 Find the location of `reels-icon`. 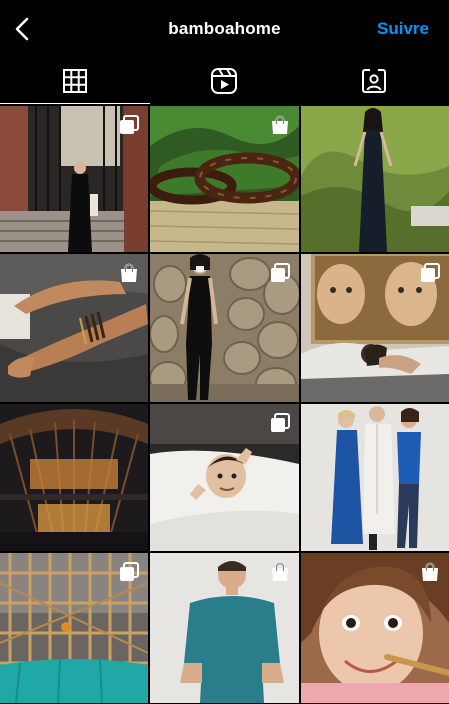

reels-icon is located at coordinates (224, 81).